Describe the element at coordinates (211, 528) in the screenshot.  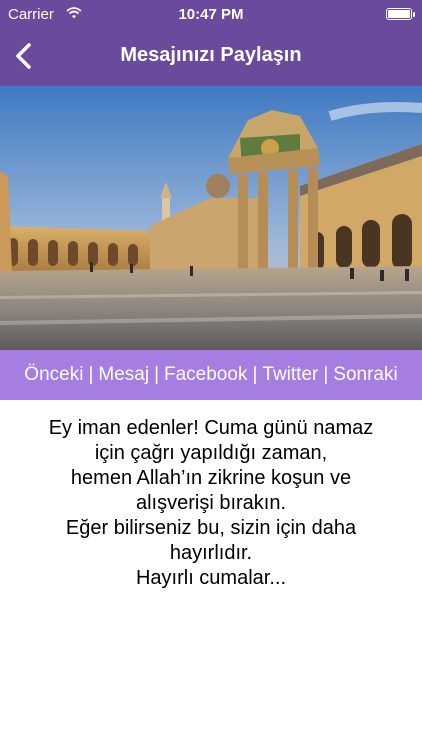
I see `message-line: Eğer bilirseniz bu, sizin için daha` at that location.